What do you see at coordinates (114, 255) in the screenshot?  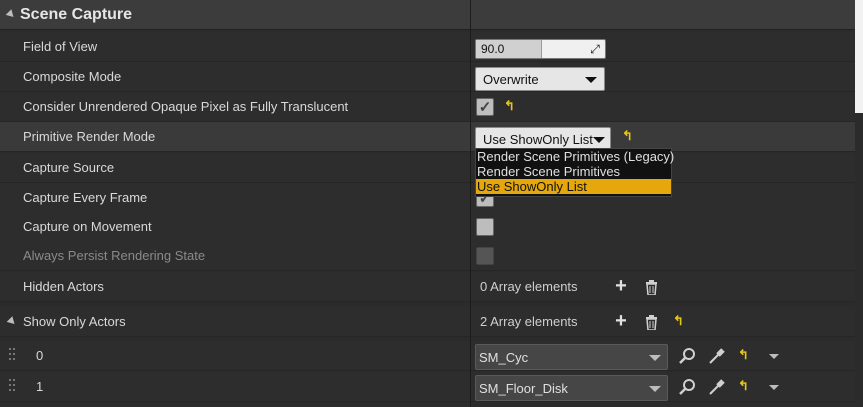 I see `always-persist-label: Always Persist Rendering State` at bounding box center [114, 255].